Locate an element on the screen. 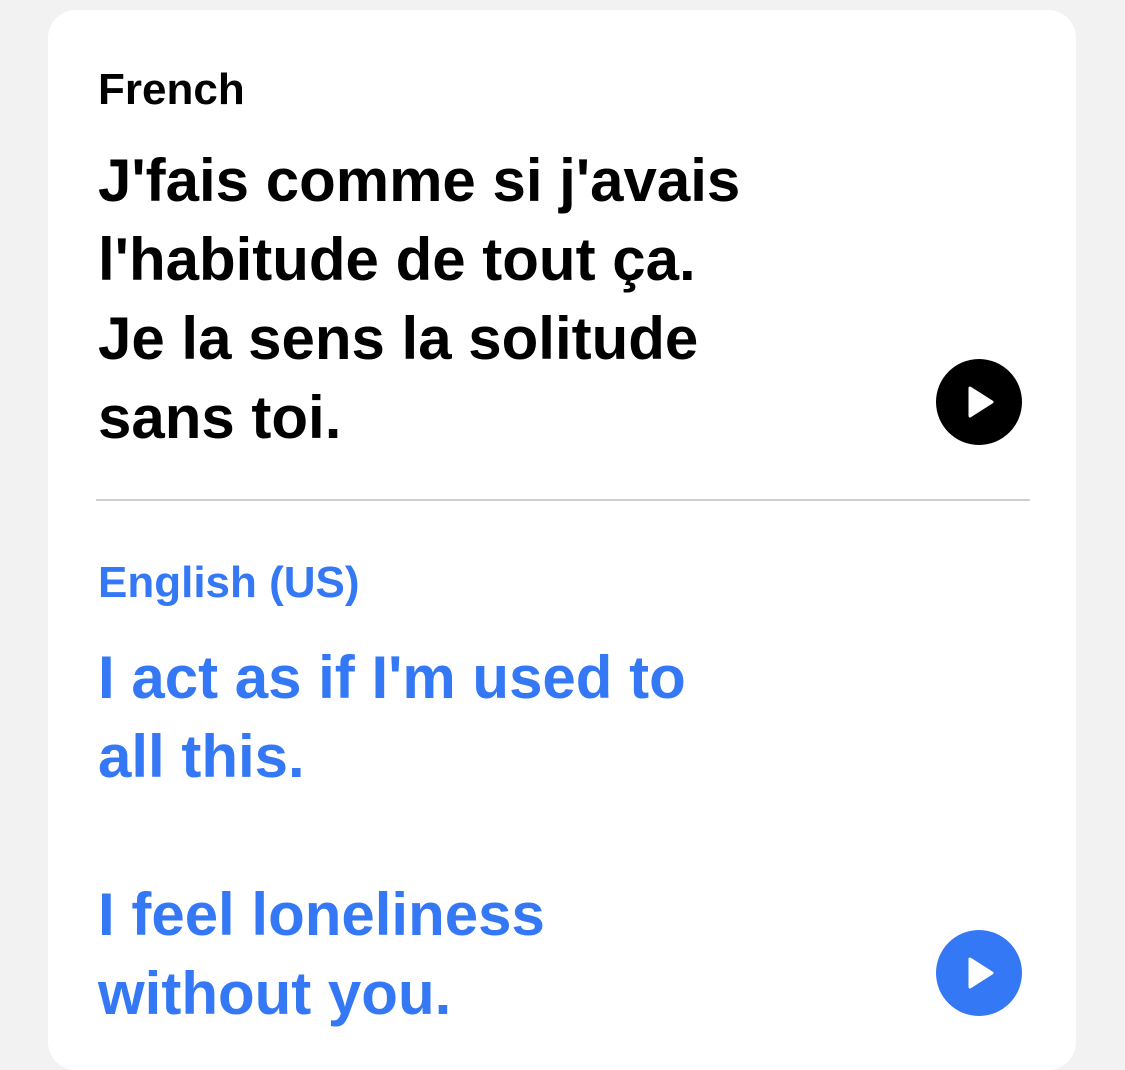  play-source-button is located at coordinates (979, 402).